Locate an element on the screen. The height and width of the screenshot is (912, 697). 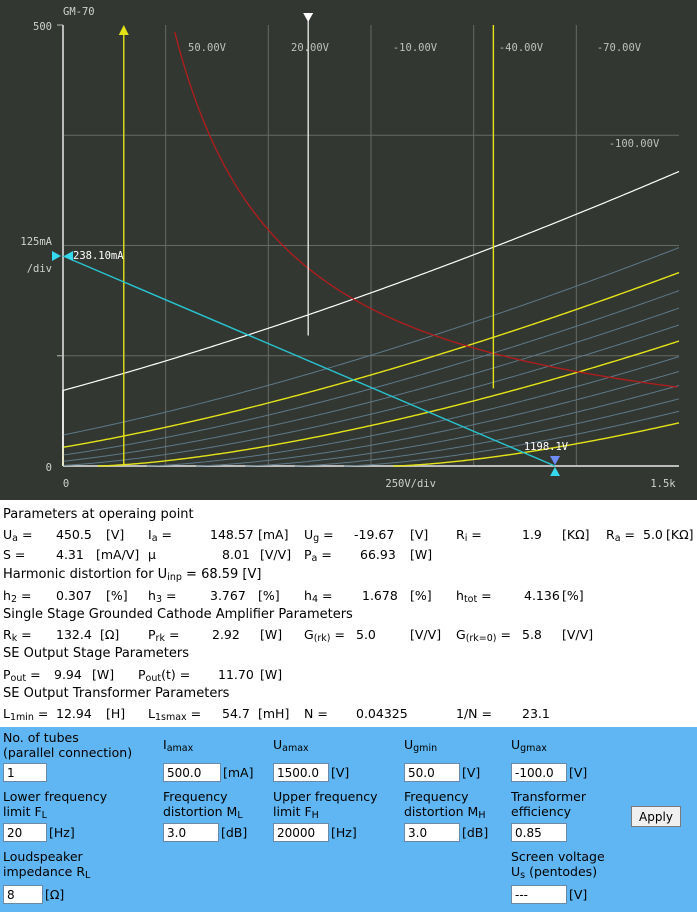
tubes-field is located at coordinates (25, 772).